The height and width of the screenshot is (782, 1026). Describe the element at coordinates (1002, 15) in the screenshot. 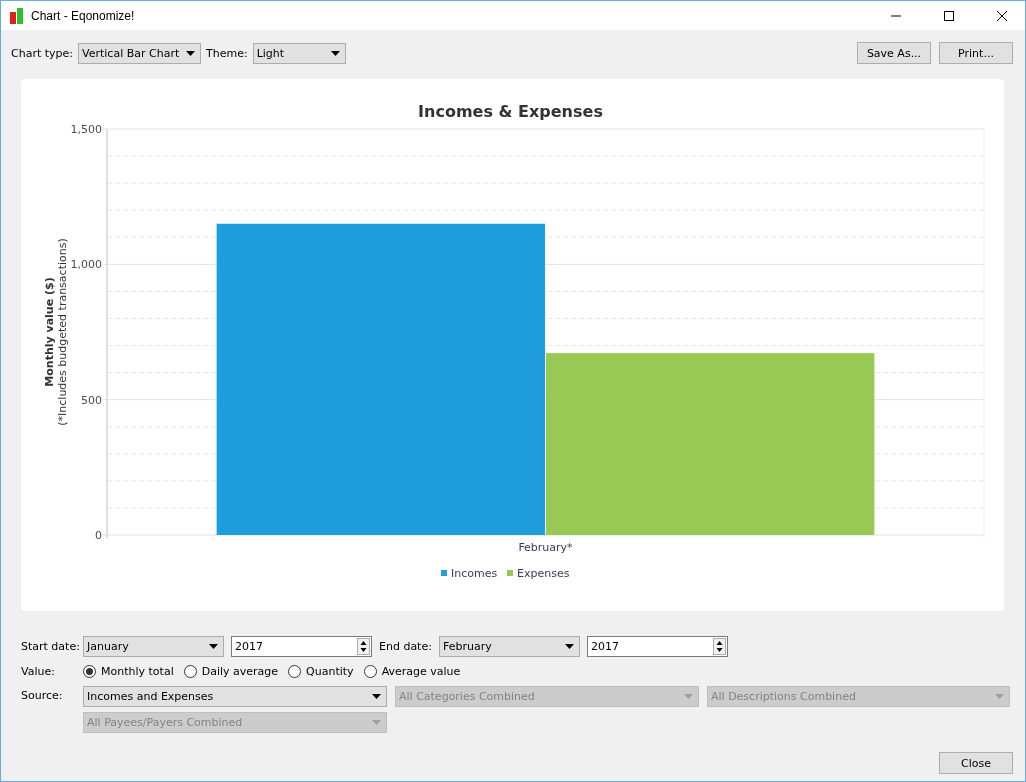

I see `close-icon` at that location.